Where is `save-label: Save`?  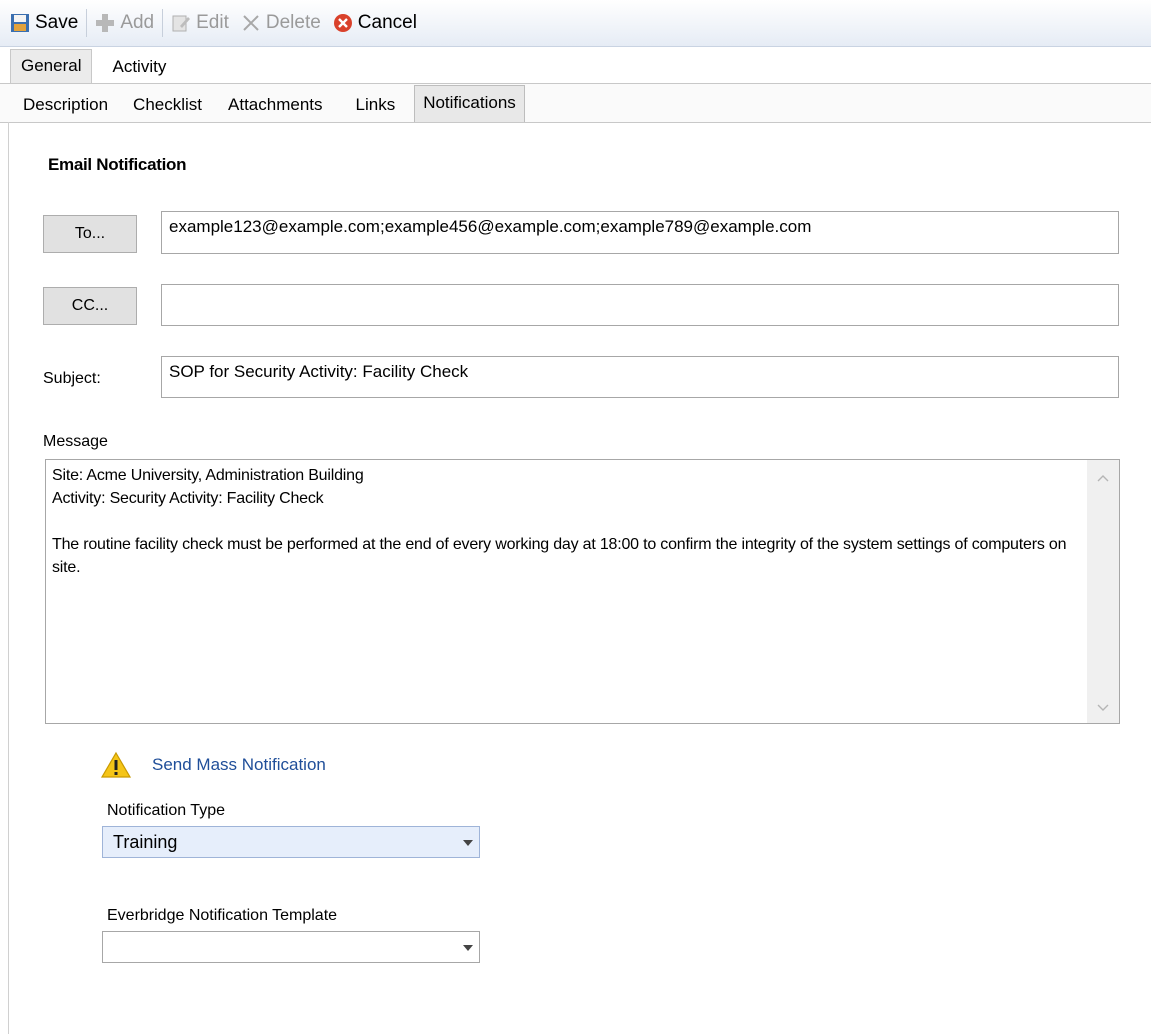
save-label: Save is located at coordinates (57, 22).